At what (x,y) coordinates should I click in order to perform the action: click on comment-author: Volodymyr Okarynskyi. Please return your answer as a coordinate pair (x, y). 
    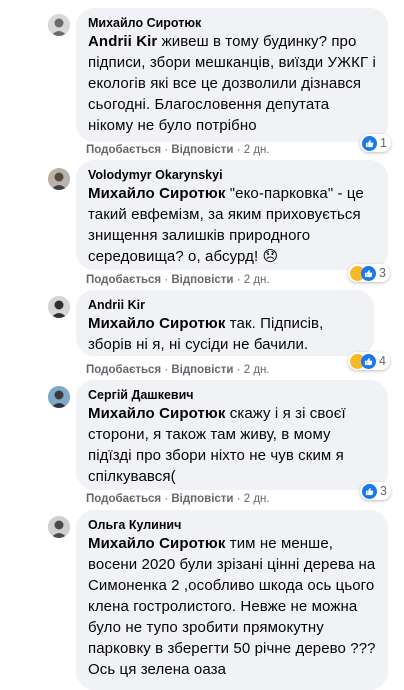
    Looking at the image, I should click on (232, 175).